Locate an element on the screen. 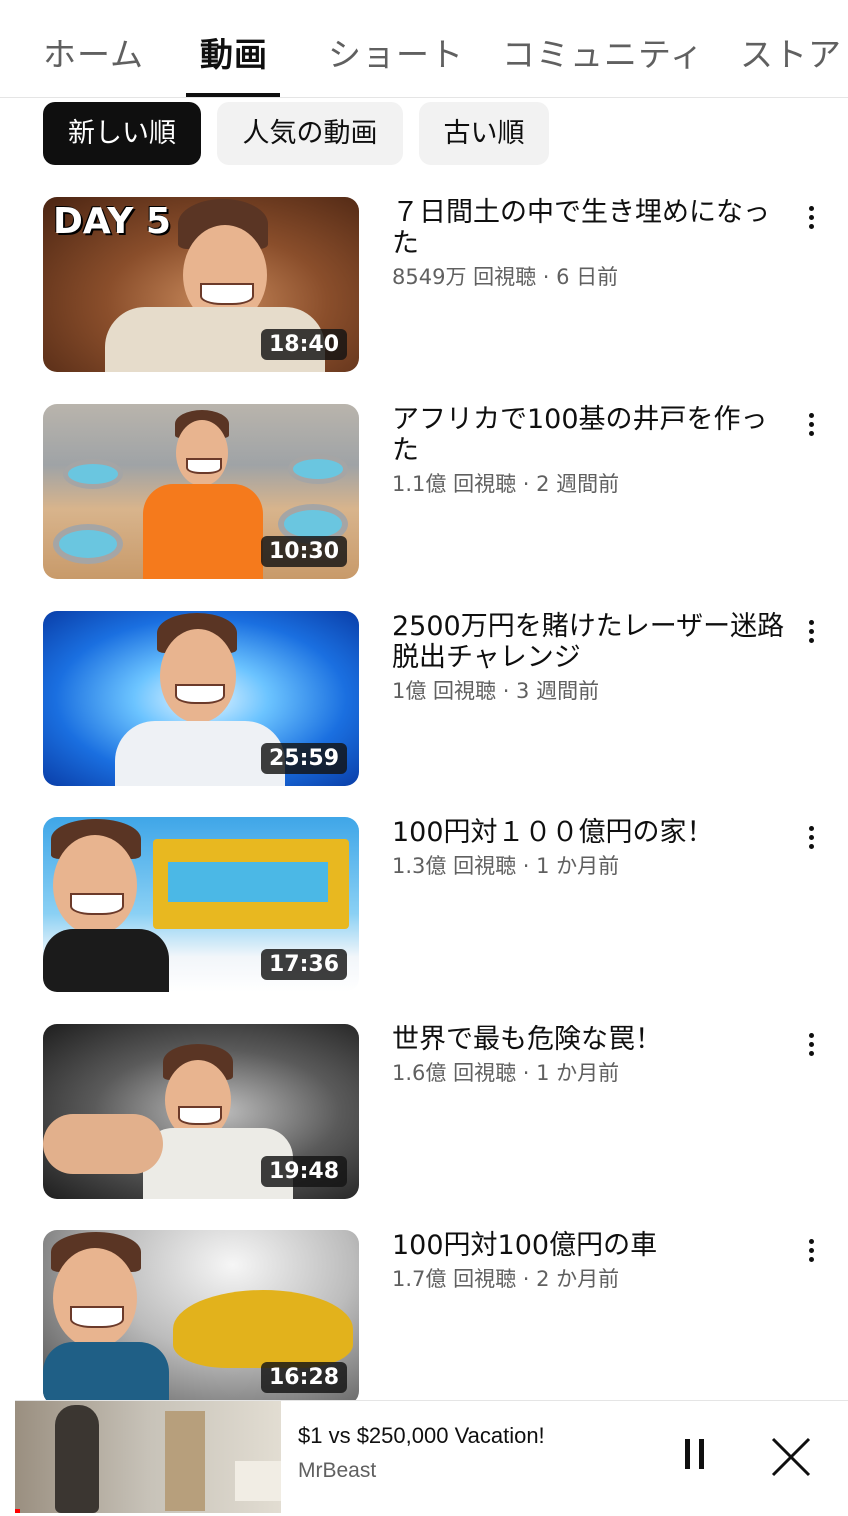  active-tab-indicator is located at coordinates (233, 95).